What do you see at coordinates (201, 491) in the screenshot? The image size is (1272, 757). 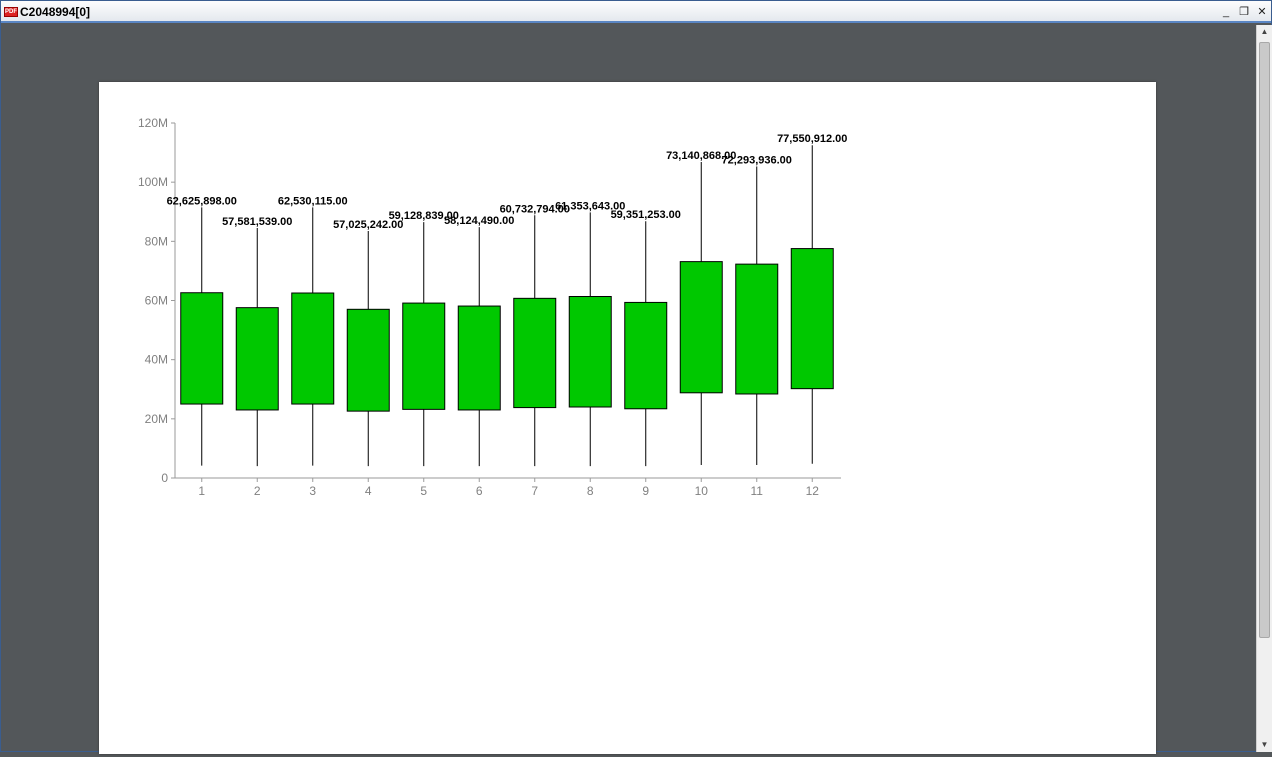 I see `x-tick-label: 1` at bounding box center [201, 491].